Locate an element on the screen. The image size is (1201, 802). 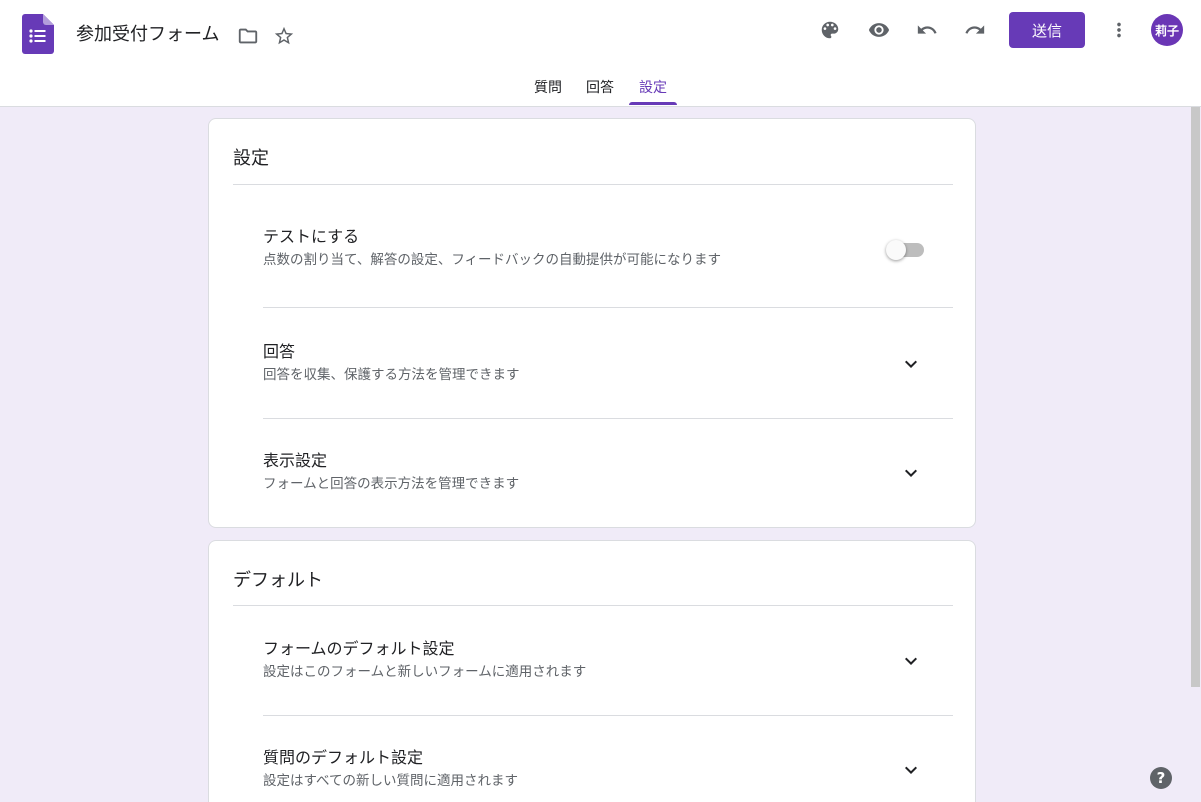
defaults-card-title: デフォルト is located at coordinates (278, 580).